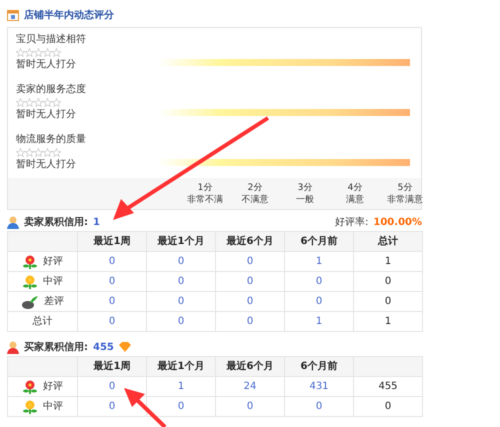 Image resolution: width=500 pixels, height=427 pixels. What do you see at coordinates (42, 322) in the screenshot?
I see `row-label: 总计` at bounding box center [42, 322].